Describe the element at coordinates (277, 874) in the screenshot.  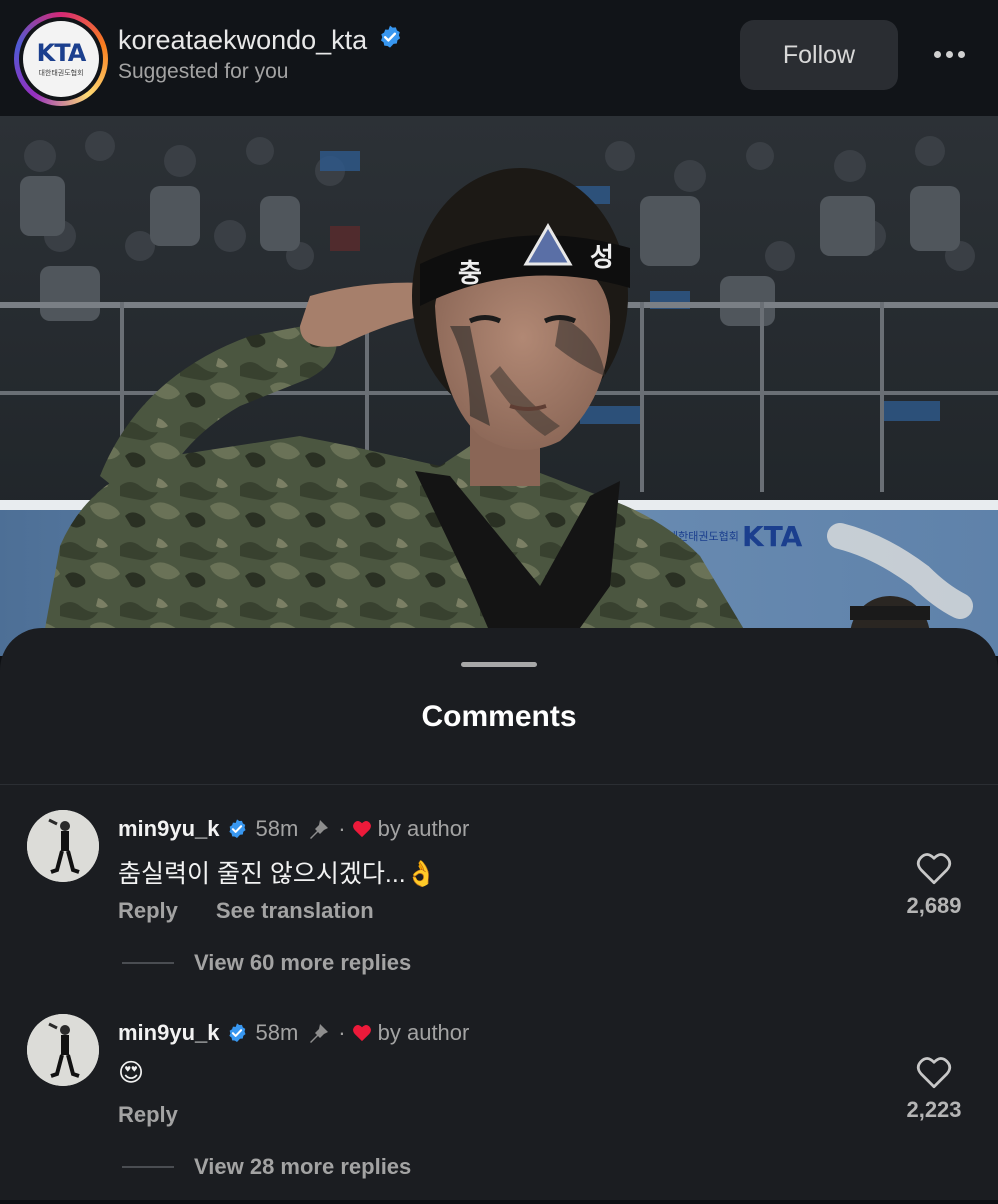
I see `comment-text: 춤실력이 줄진 않으시겠다...👌` at that location.